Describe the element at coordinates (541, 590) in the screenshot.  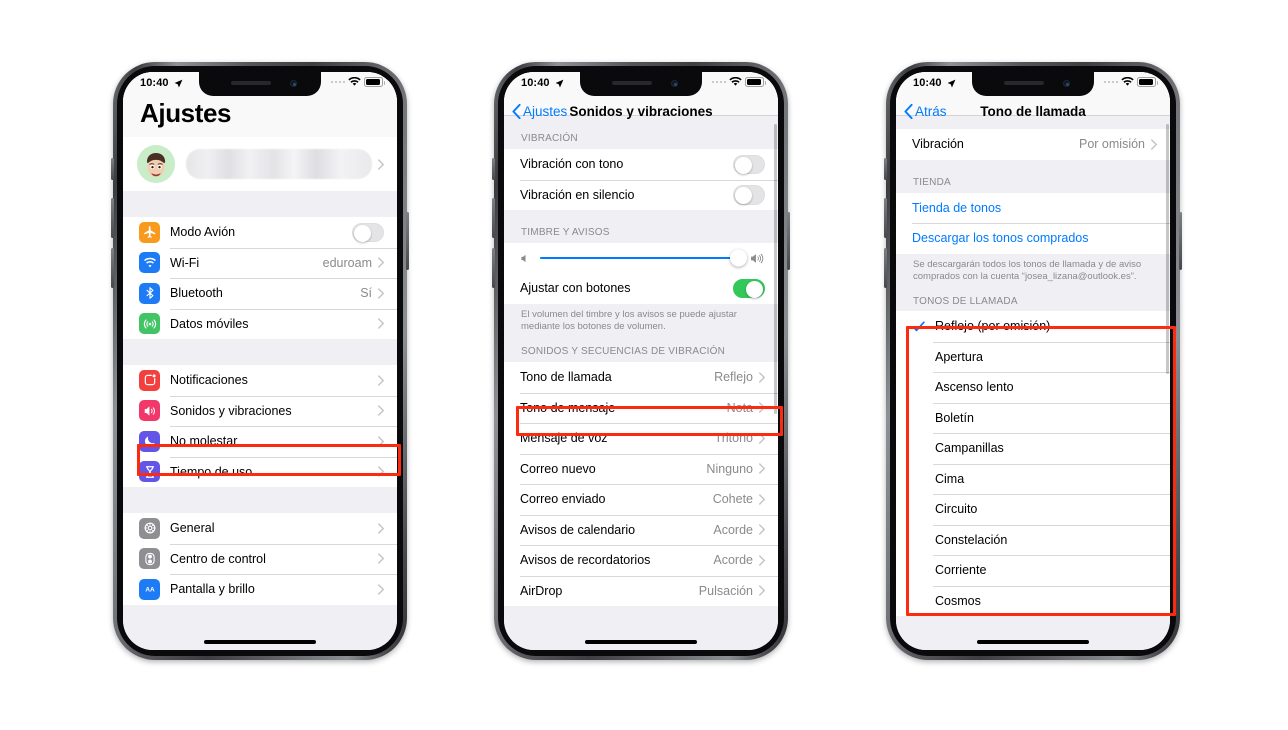
I see `row-label: AirDrop` at that location.